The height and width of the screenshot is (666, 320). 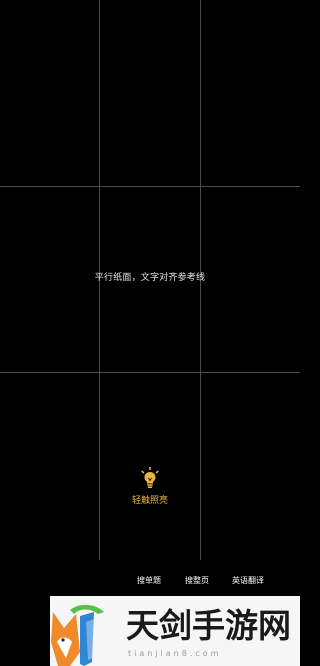 I want to click on mode-search-single-question: 搜单题, so click(x=149, y=580).